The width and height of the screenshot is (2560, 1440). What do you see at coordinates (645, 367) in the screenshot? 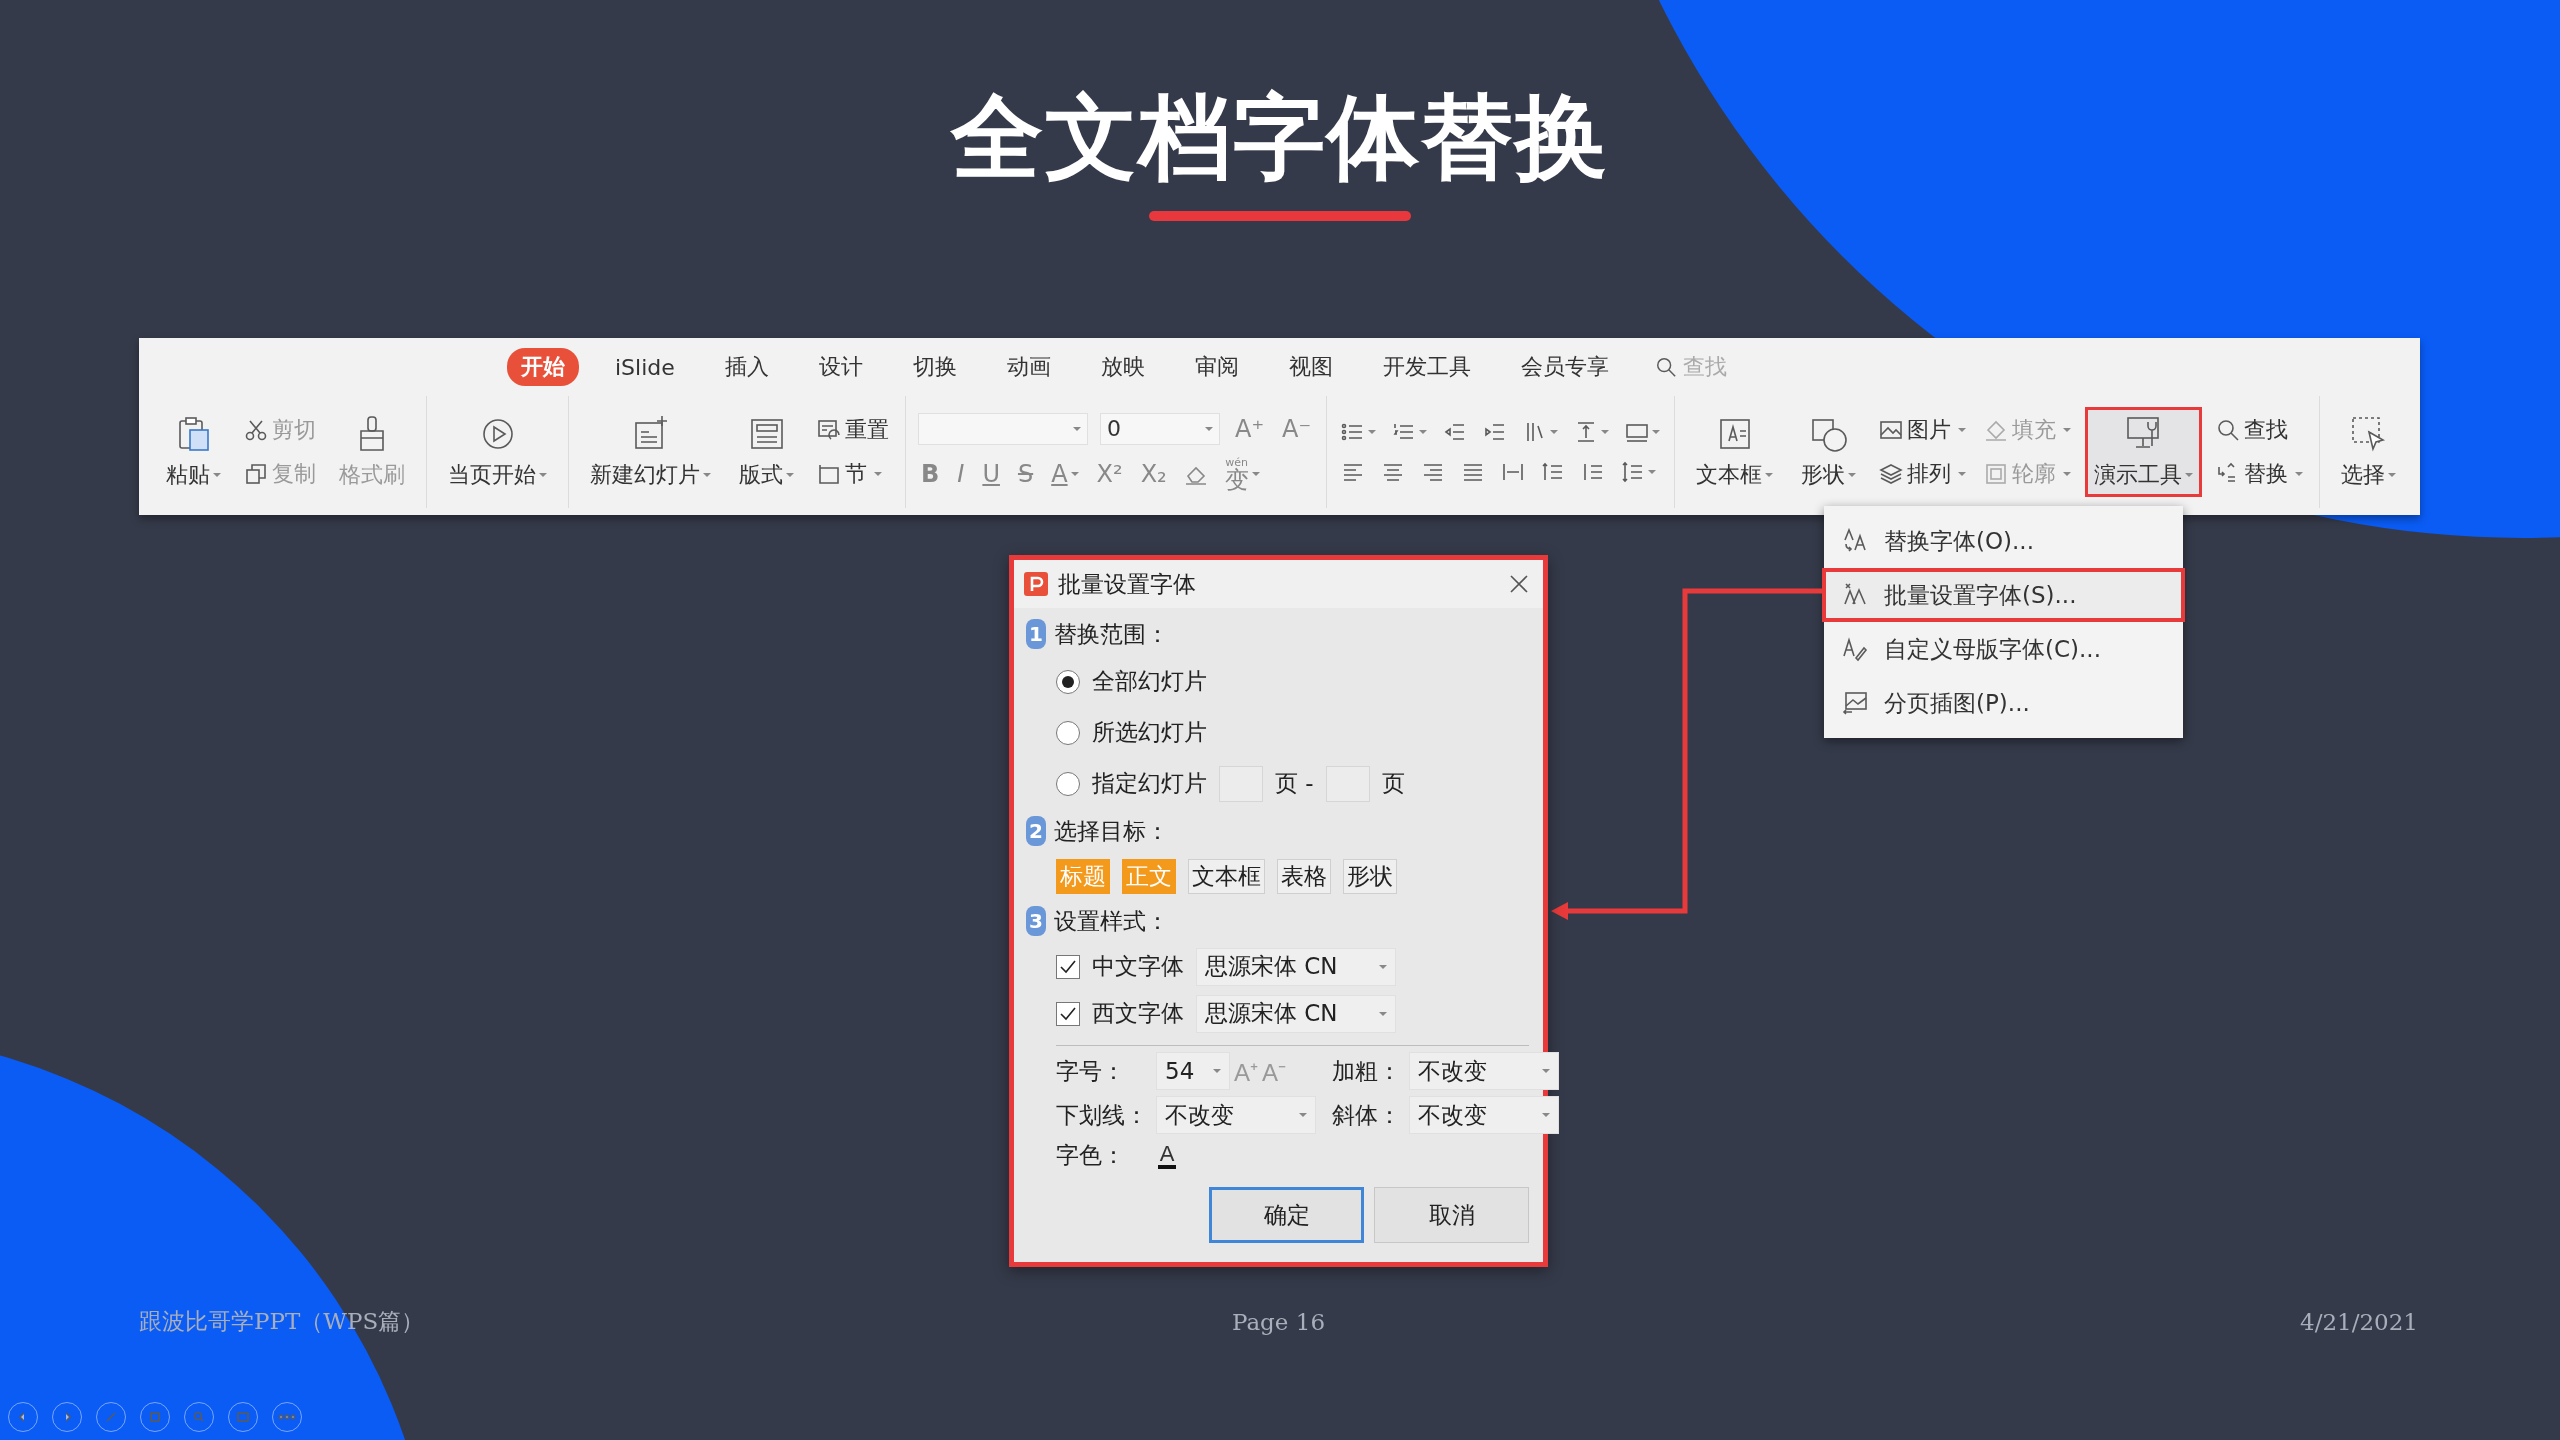
I see `ribbon-tab: iSlide` at bounding box center [645, 367].